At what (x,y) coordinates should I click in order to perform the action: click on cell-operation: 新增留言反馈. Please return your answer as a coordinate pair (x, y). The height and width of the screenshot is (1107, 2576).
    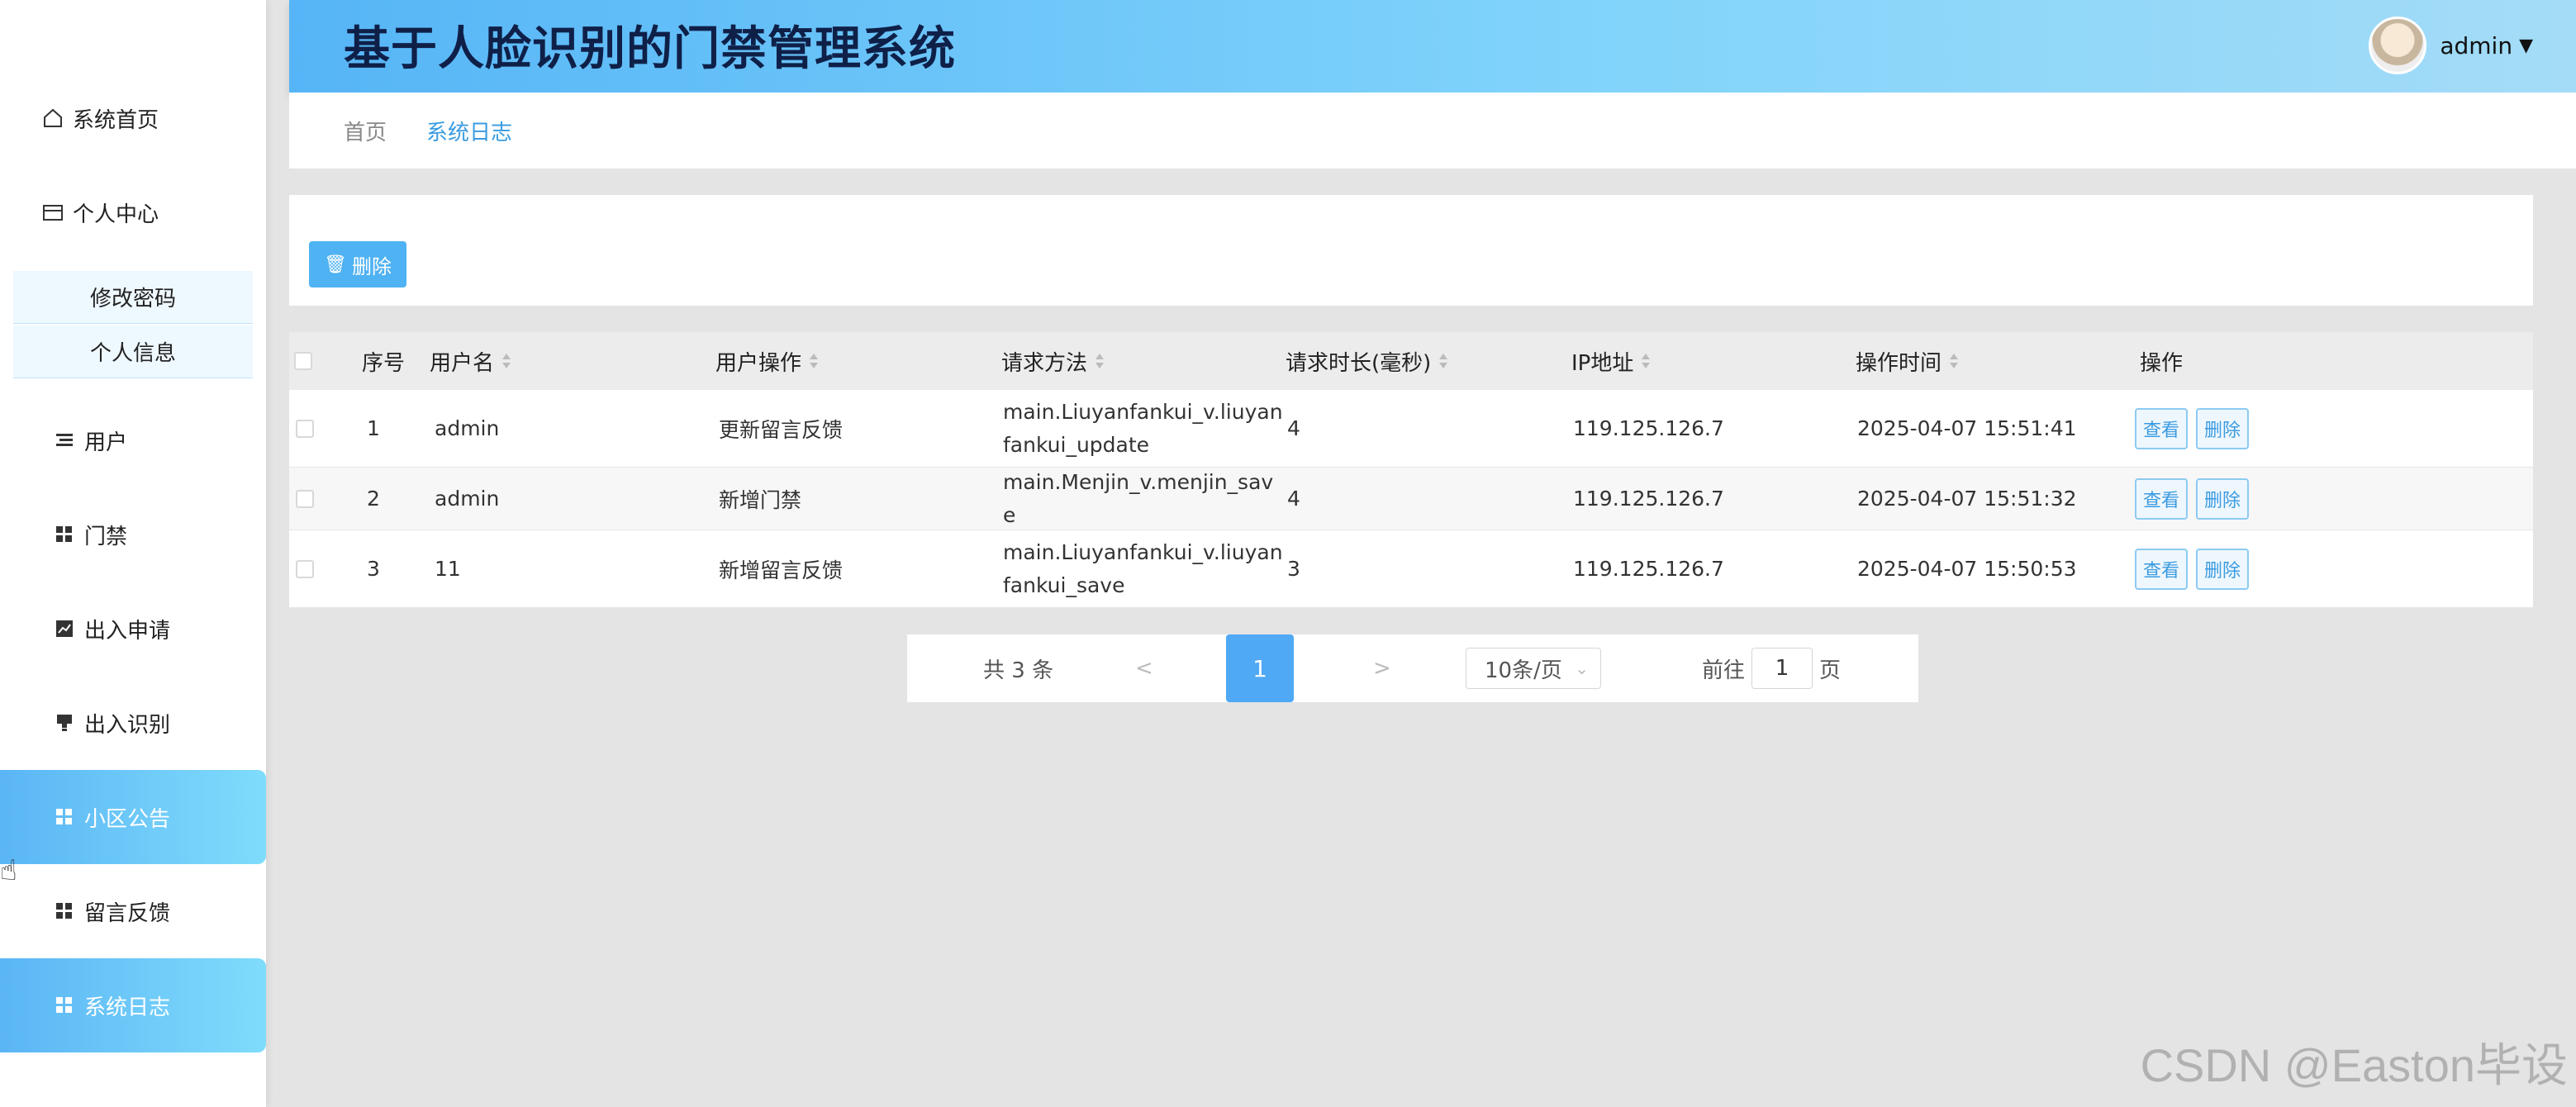
    Looking at the image, I should click on (781, 570).